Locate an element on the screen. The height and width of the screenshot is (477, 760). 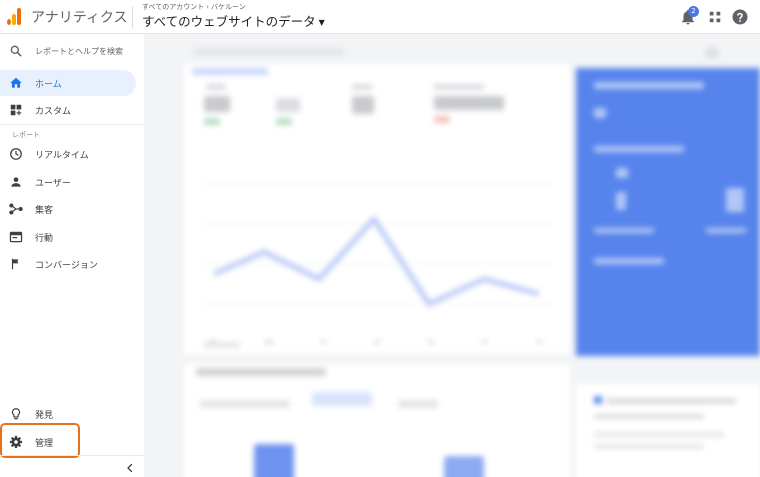
notification-count-badge: 2 is located at coordinates (693, 11).